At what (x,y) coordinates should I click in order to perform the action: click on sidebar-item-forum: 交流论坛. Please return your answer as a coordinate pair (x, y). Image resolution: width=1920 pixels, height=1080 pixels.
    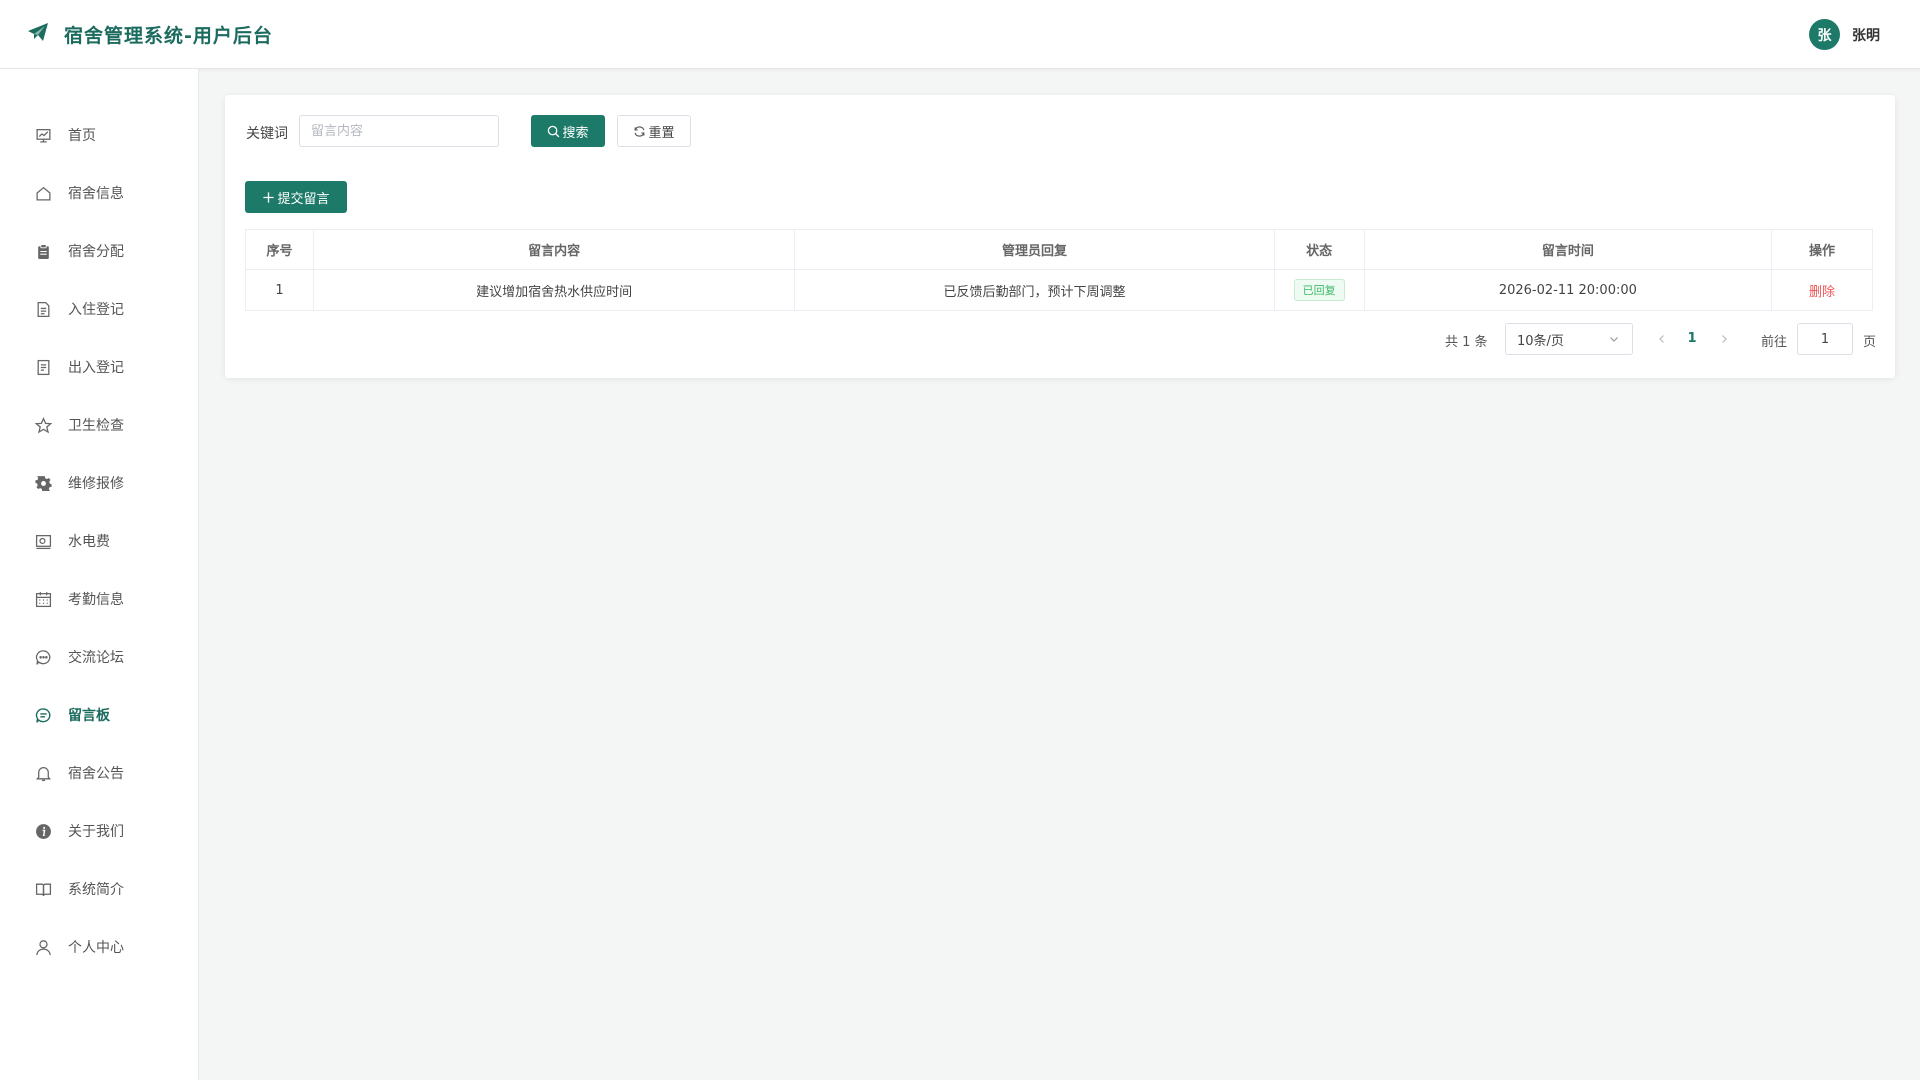
    Looking at the image, I should click on (99, 657).